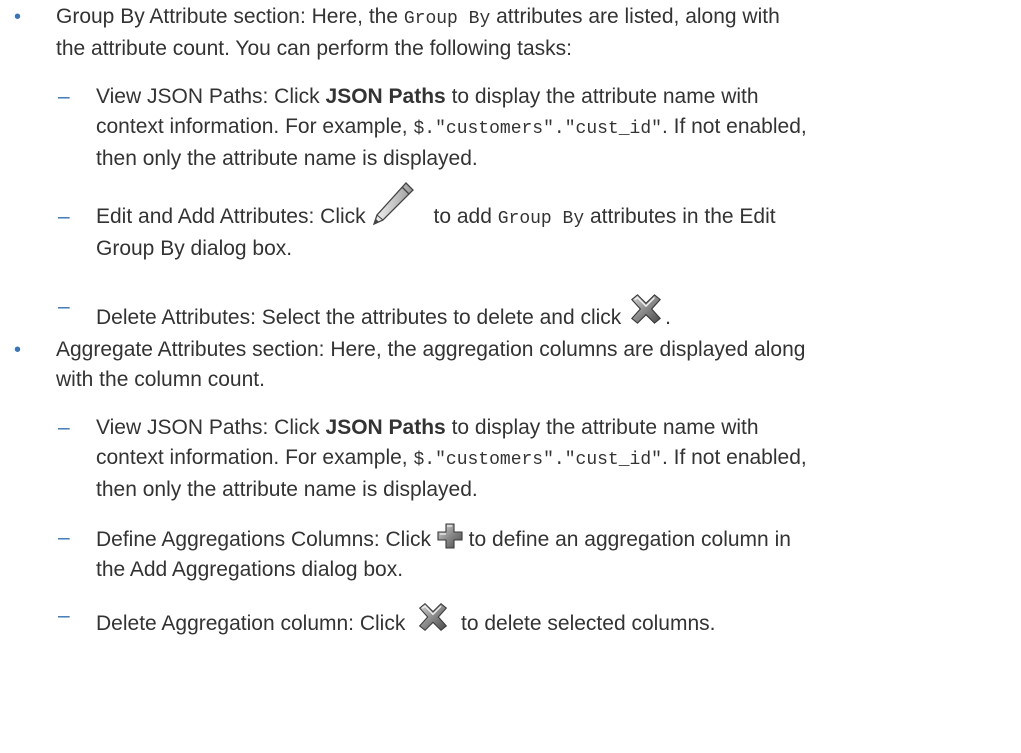  I want to click on delete-attrs-tail: ., so click(668, 317).